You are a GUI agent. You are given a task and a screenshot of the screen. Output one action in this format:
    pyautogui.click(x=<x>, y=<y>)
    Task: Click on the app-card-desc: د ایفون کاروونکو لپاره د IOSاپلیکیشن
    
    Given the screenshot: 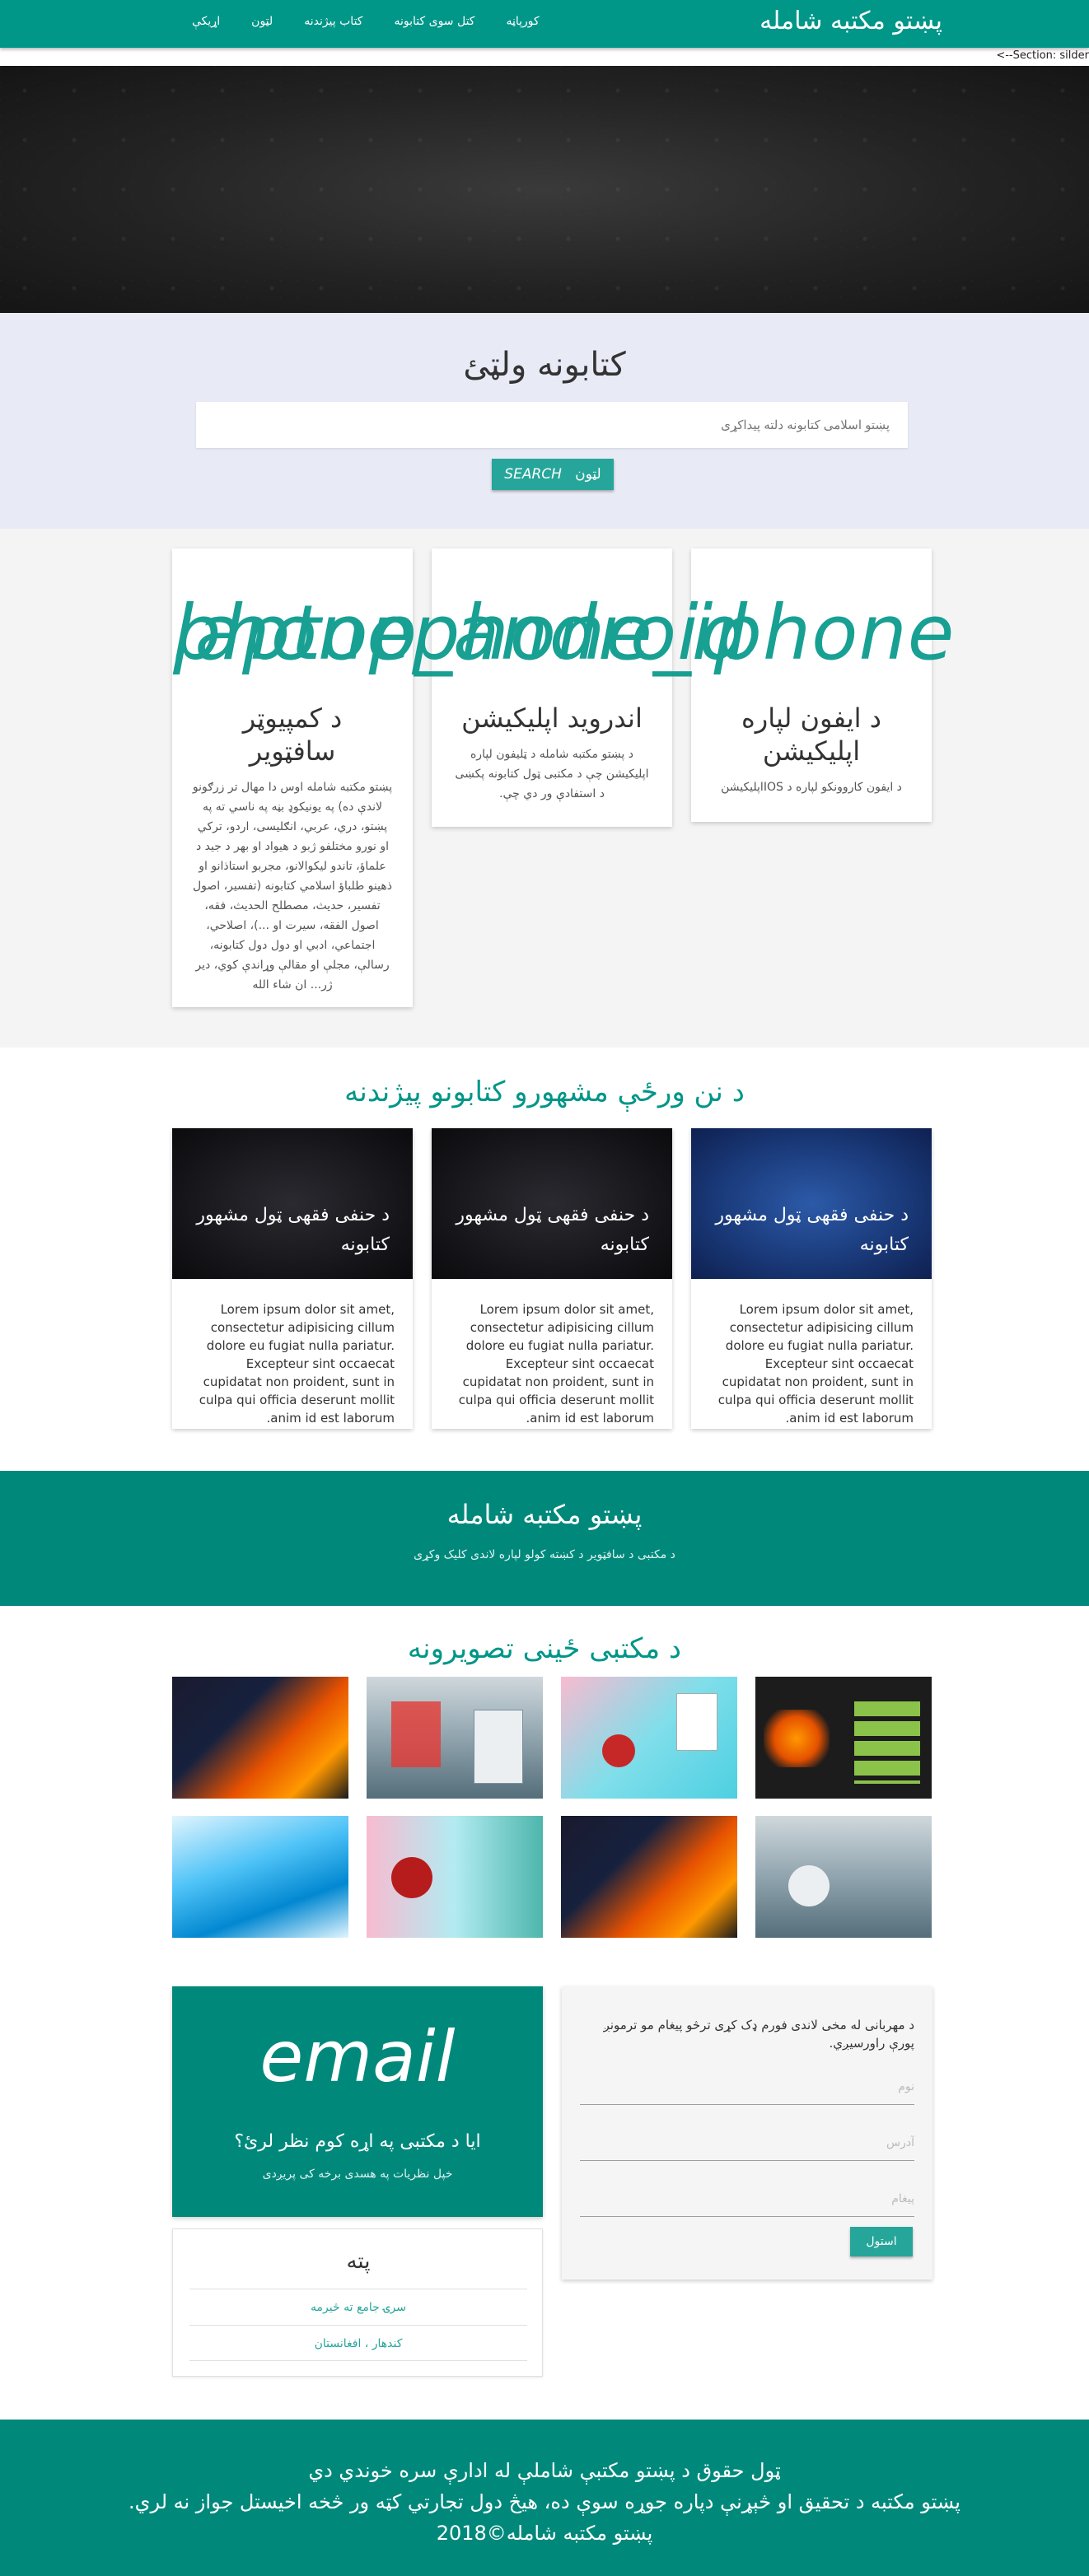 What is the action you would take?
    pyautogui.click(x=811, y=787)
    